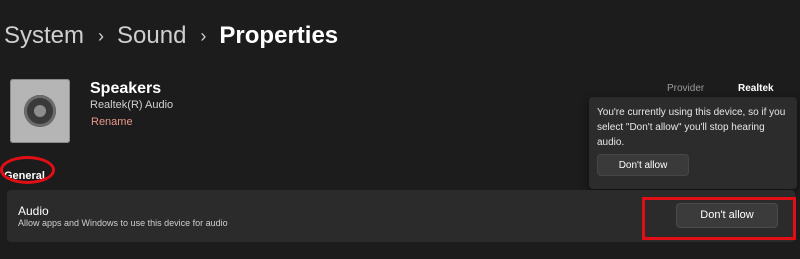 The height and width of the screenshot is (259, 800). What do you see at coordinates (151, 36) in the screenshot?
I see `breadcrumb-sound: Sound` at bounding box center [151, 36].